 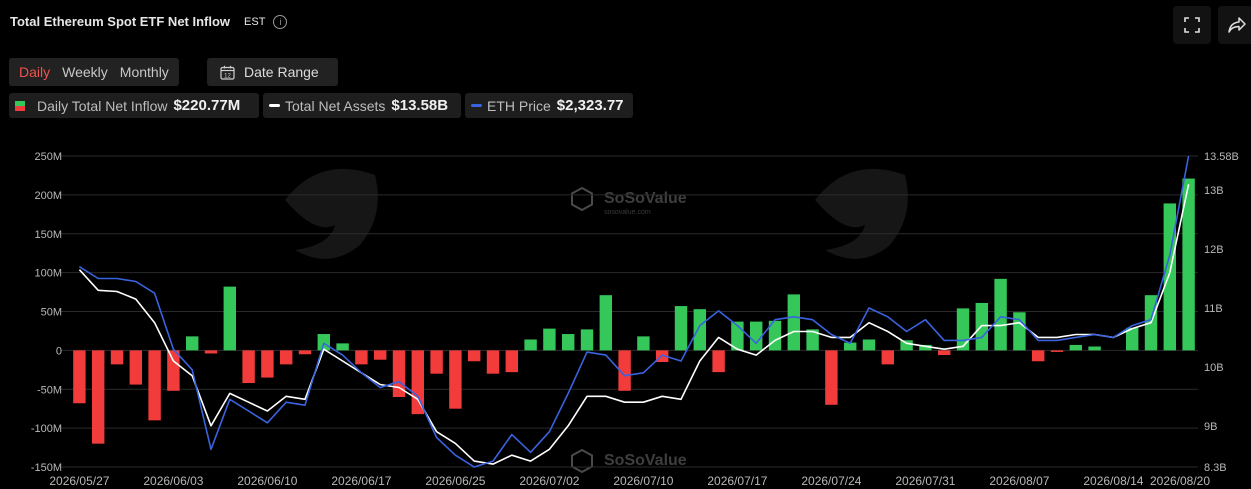 What do you see at coordinates (267, 481) in the screenshot?
I see `x-tick-label: 2026/06/10` at bounding box center [267, 481].